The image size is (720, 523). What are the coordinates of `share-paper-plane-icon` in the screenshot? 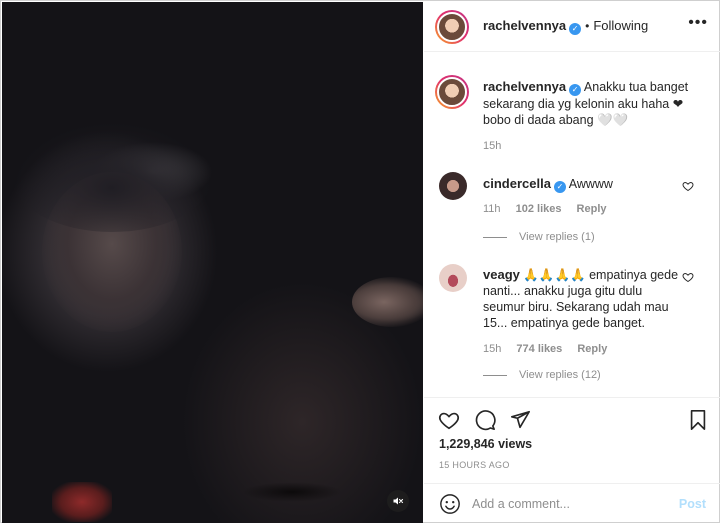 It's located at (520, 420).